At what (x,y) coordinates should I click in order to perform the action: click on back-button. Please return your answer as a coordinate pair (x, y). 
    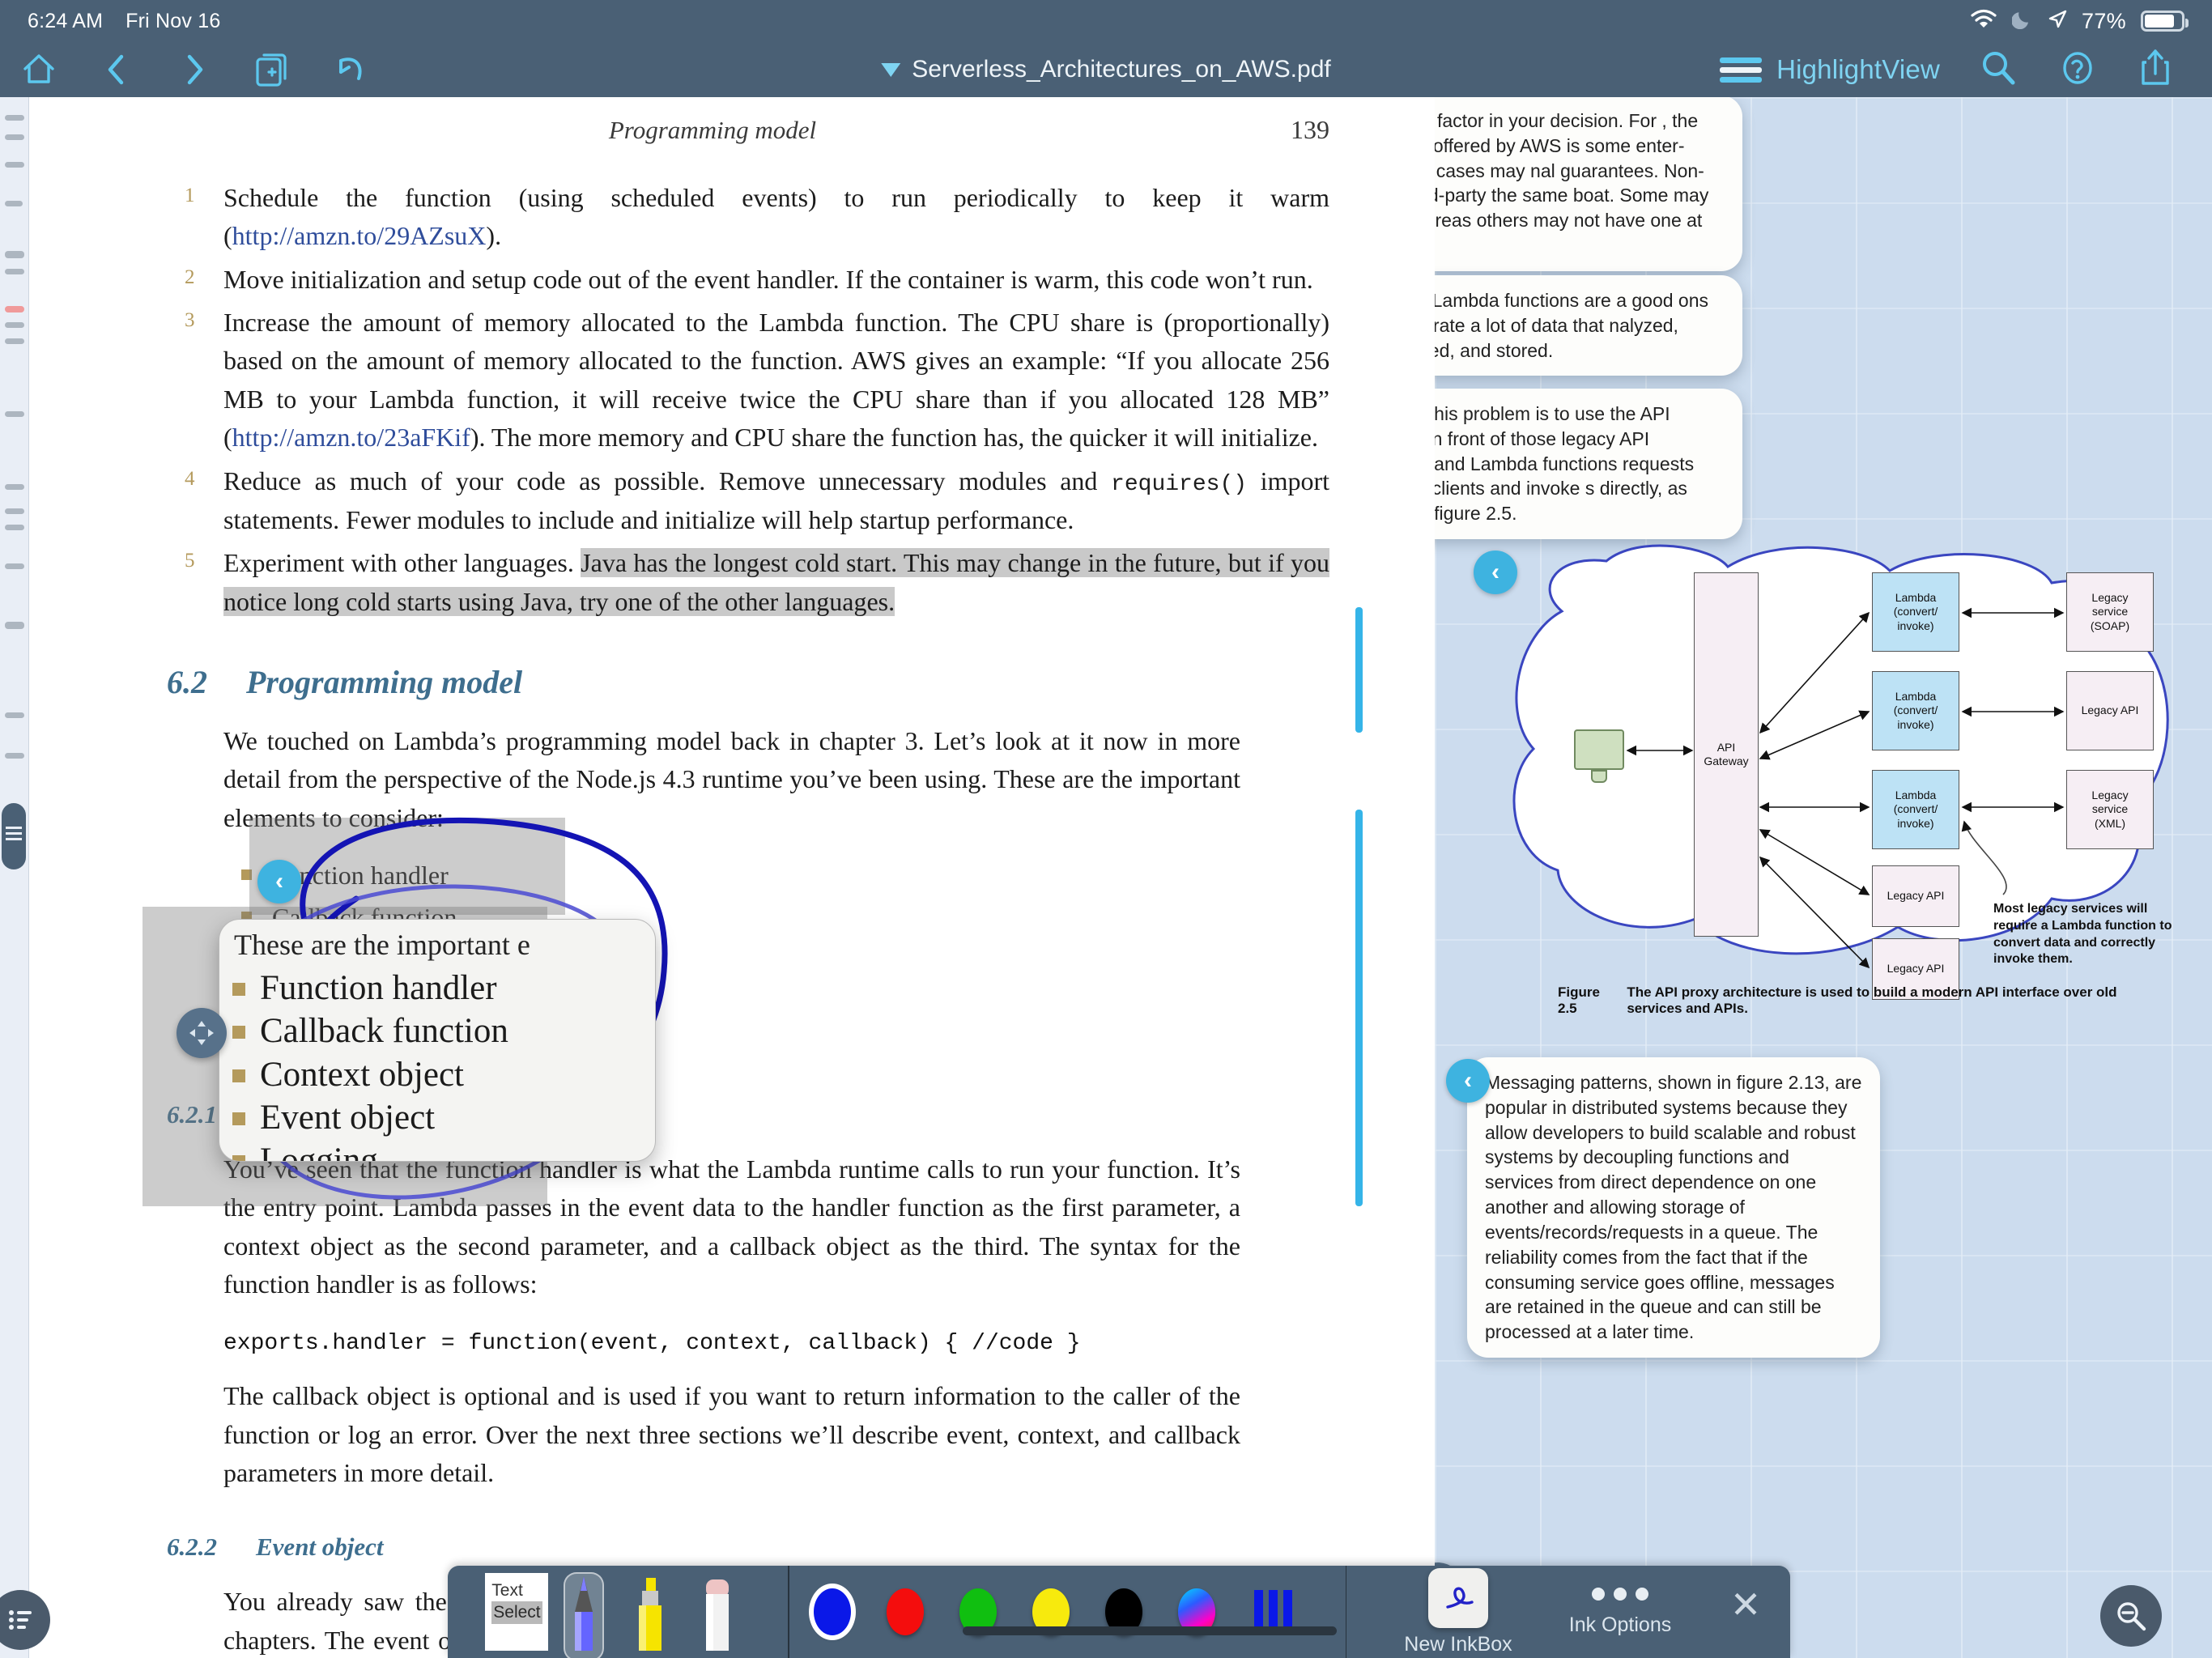
    Looking at the image, I should click on (117, 69).